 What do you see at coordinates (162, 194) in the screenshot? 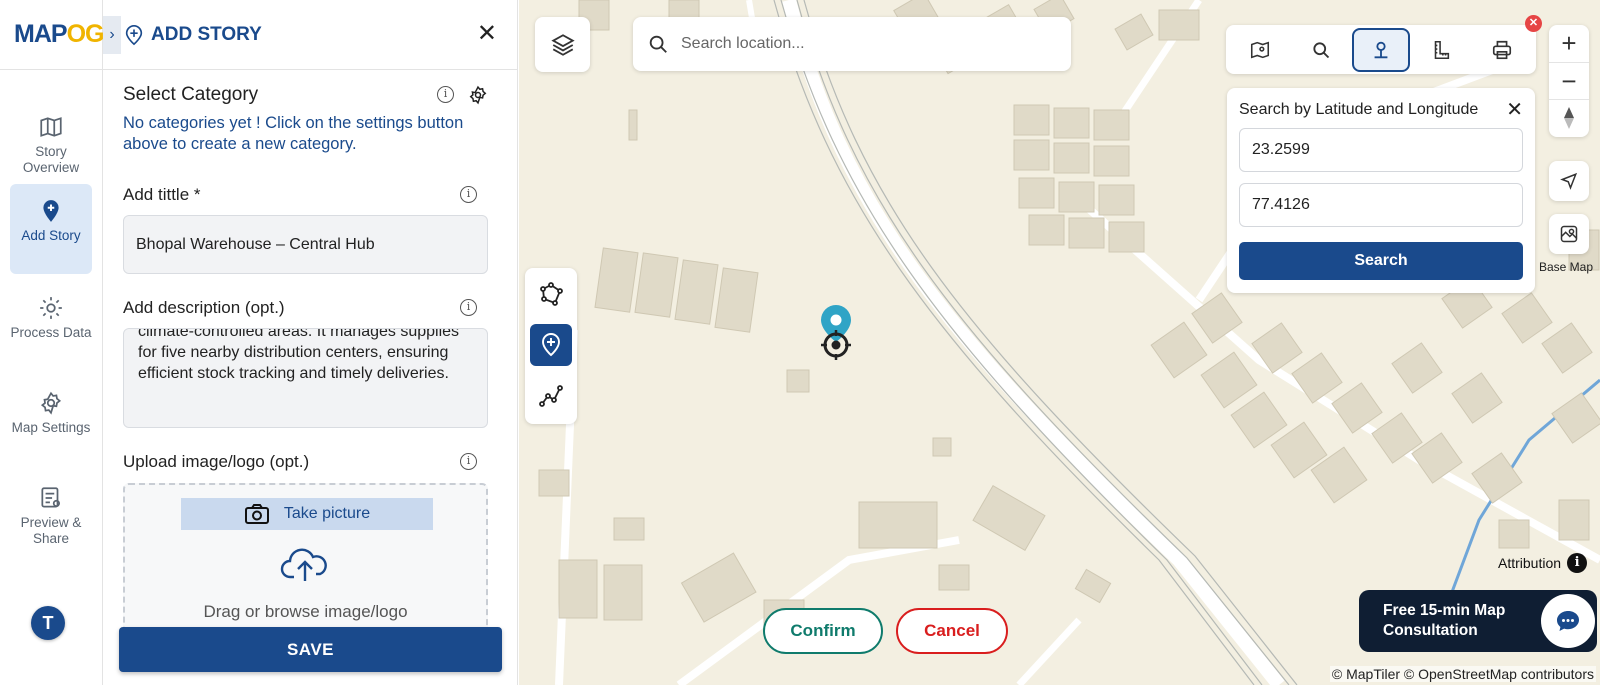
I see `title-label: Add tittle *` at bounding box center [162, 194].